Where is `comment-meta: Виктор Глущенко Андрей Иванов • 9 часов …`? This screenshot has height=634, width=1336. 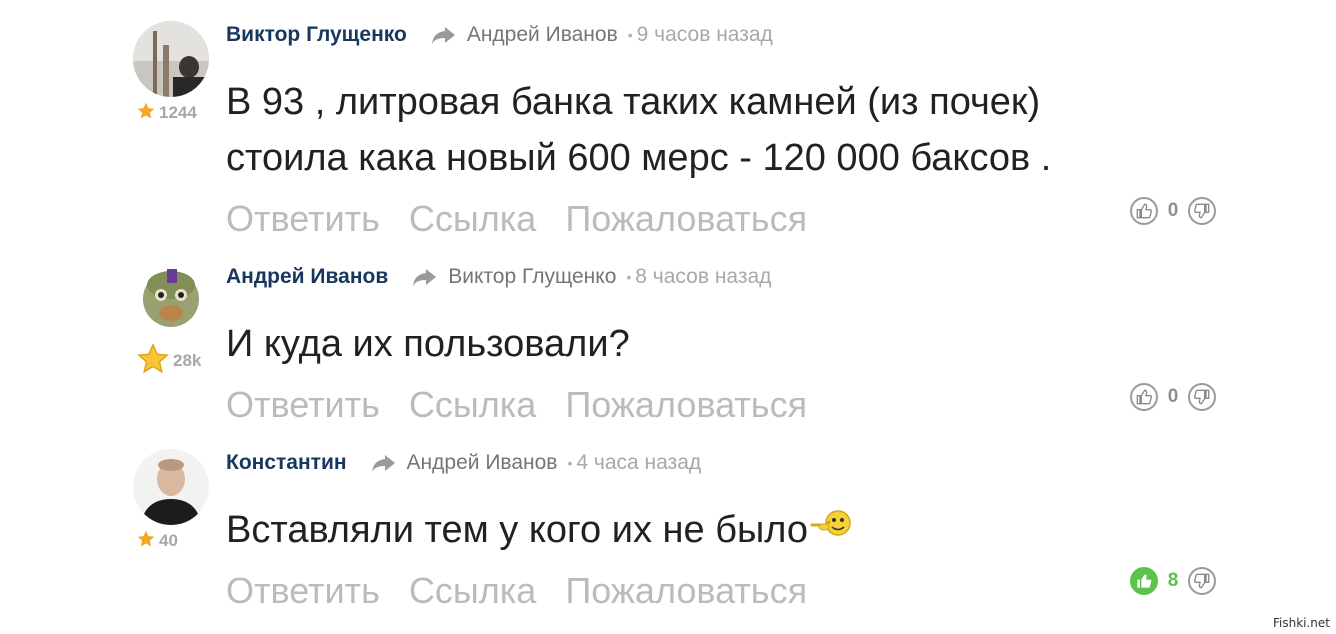
comment-meta: Виктор Глущенко Андрей Иванов • 9 часов … is located at coordinates (499, 35).